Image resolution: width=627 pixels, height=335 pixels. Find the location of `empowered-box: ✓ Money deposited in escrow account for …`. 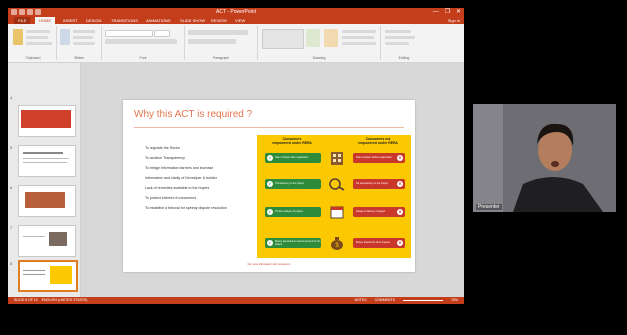

empowered-box: ✓ Money deposited in escrow account for … is located at coordinates (293, 243).